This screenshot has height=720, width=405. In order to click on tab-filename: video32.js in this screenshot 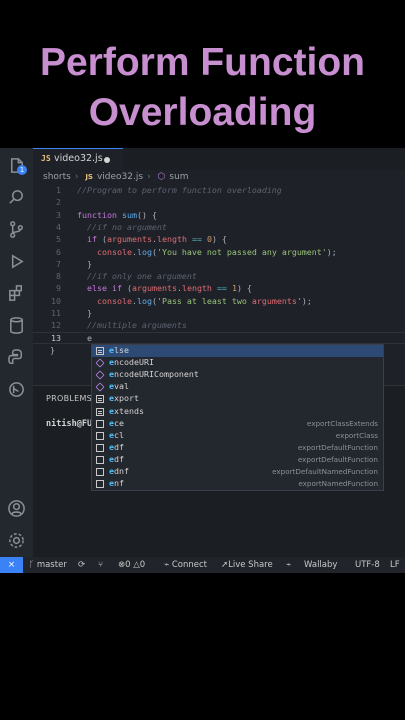, I will do `click(78, 158)`.